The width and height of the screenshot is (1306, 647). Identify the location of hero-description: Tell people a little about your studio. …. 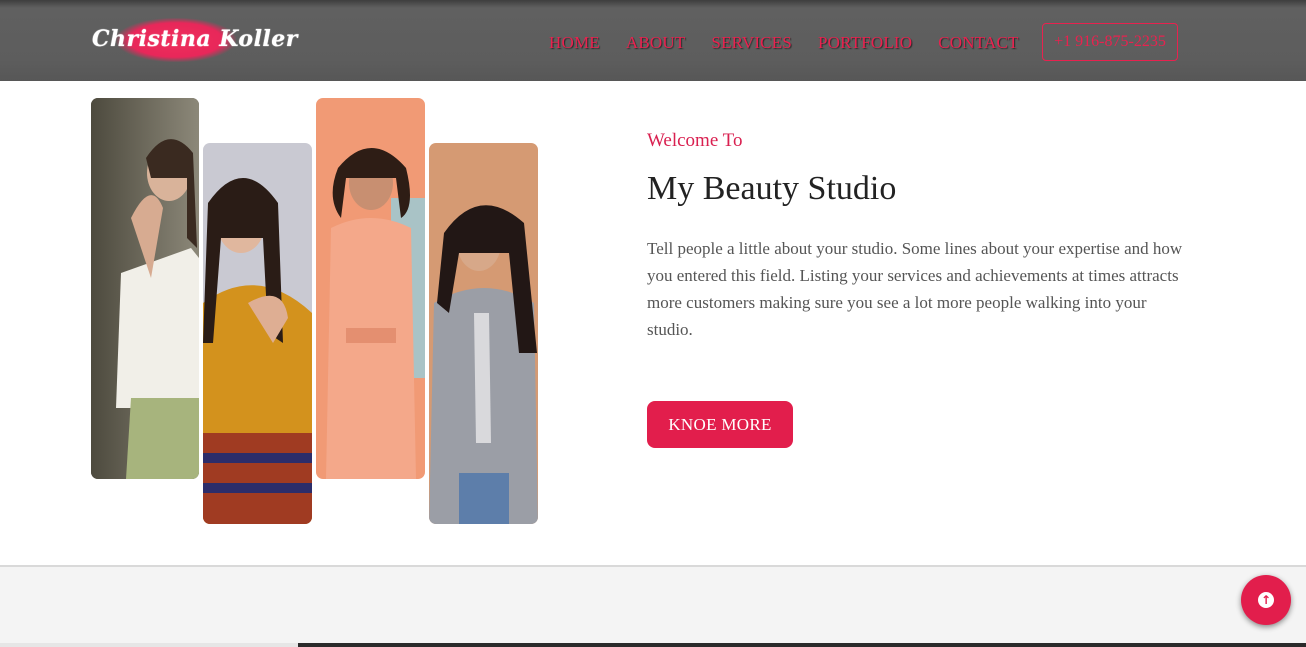
(915, 289).